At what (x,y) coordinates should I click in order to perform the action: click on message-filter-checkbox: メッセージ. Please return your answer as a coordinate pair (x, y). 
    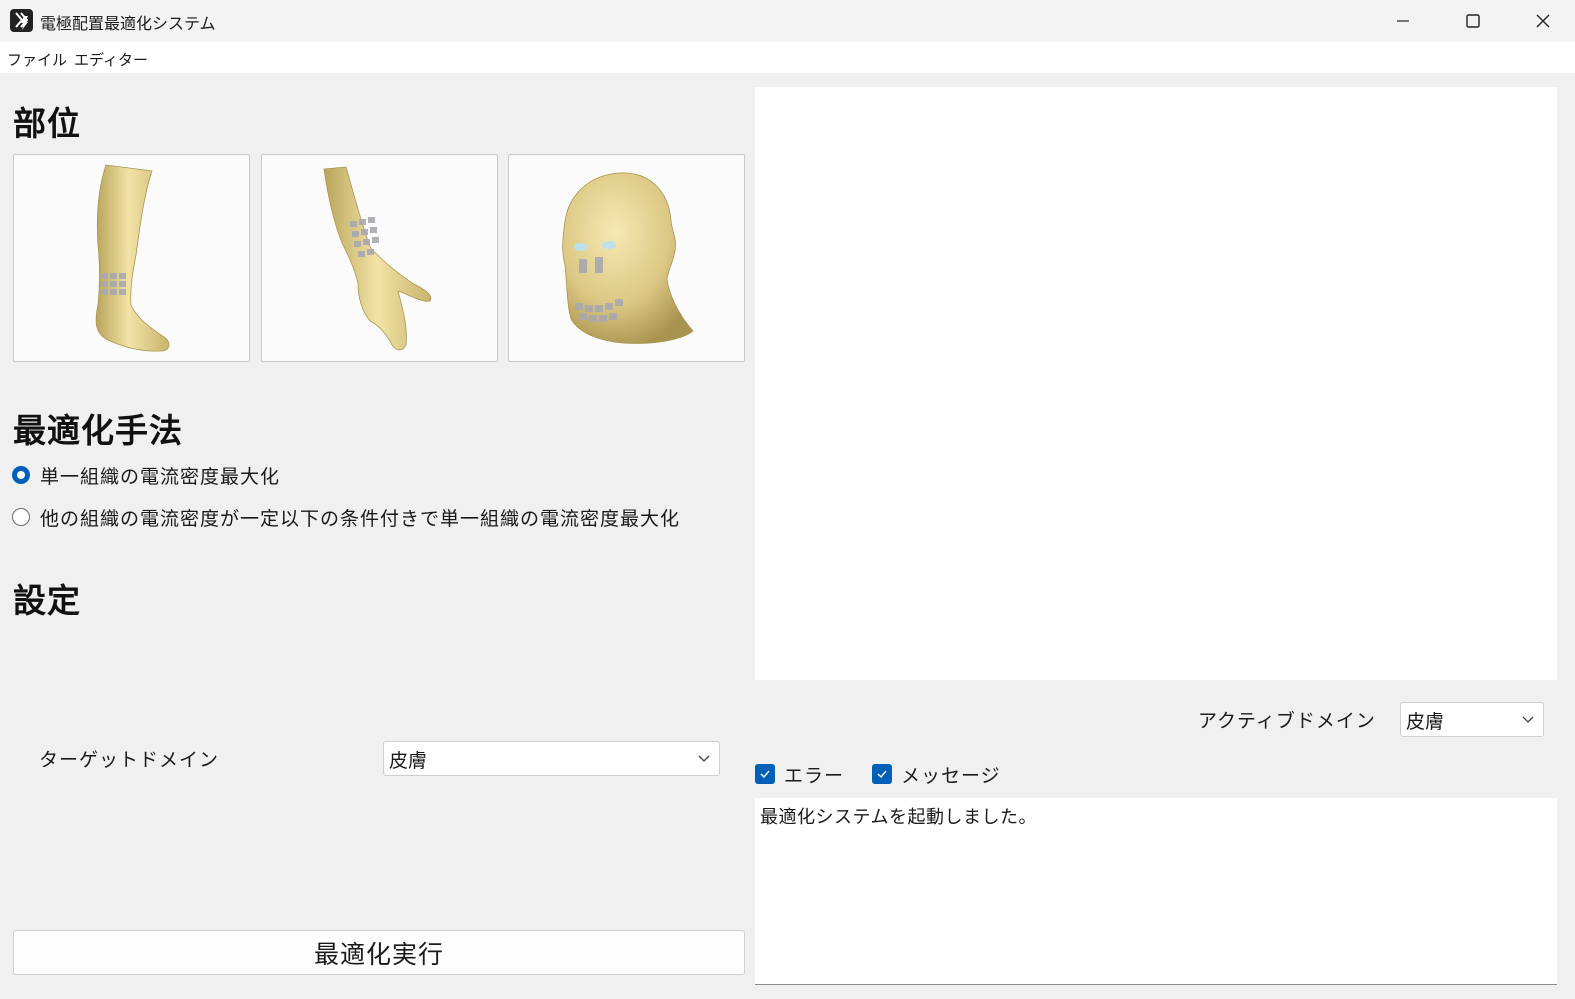
    Looking at the image, I should click on (936, 774).